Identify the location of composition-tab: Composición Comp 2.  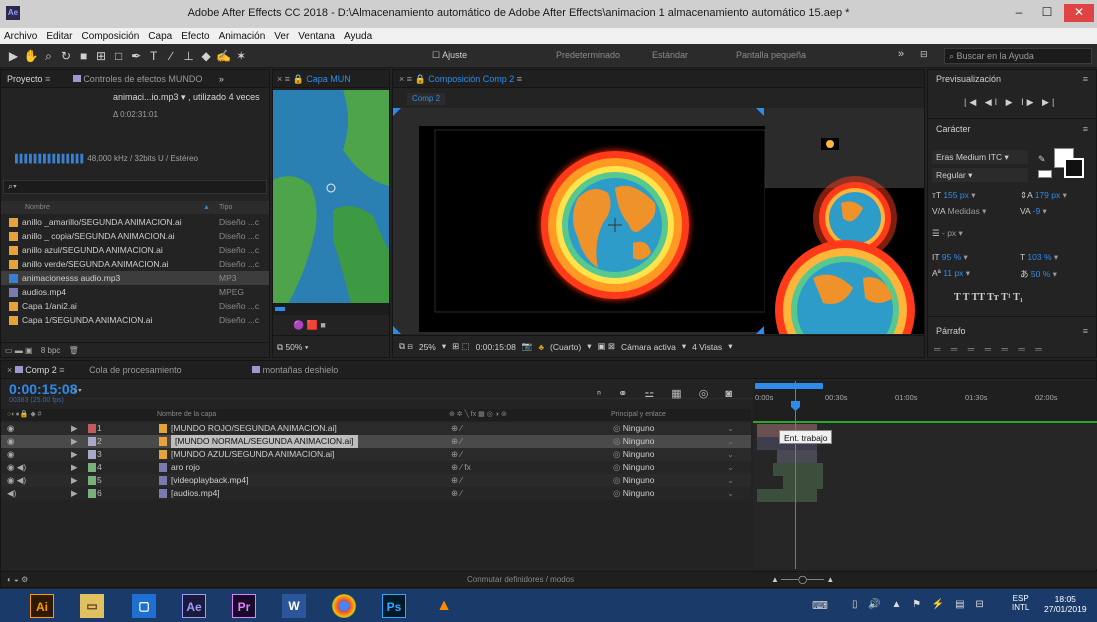
(471, 79).